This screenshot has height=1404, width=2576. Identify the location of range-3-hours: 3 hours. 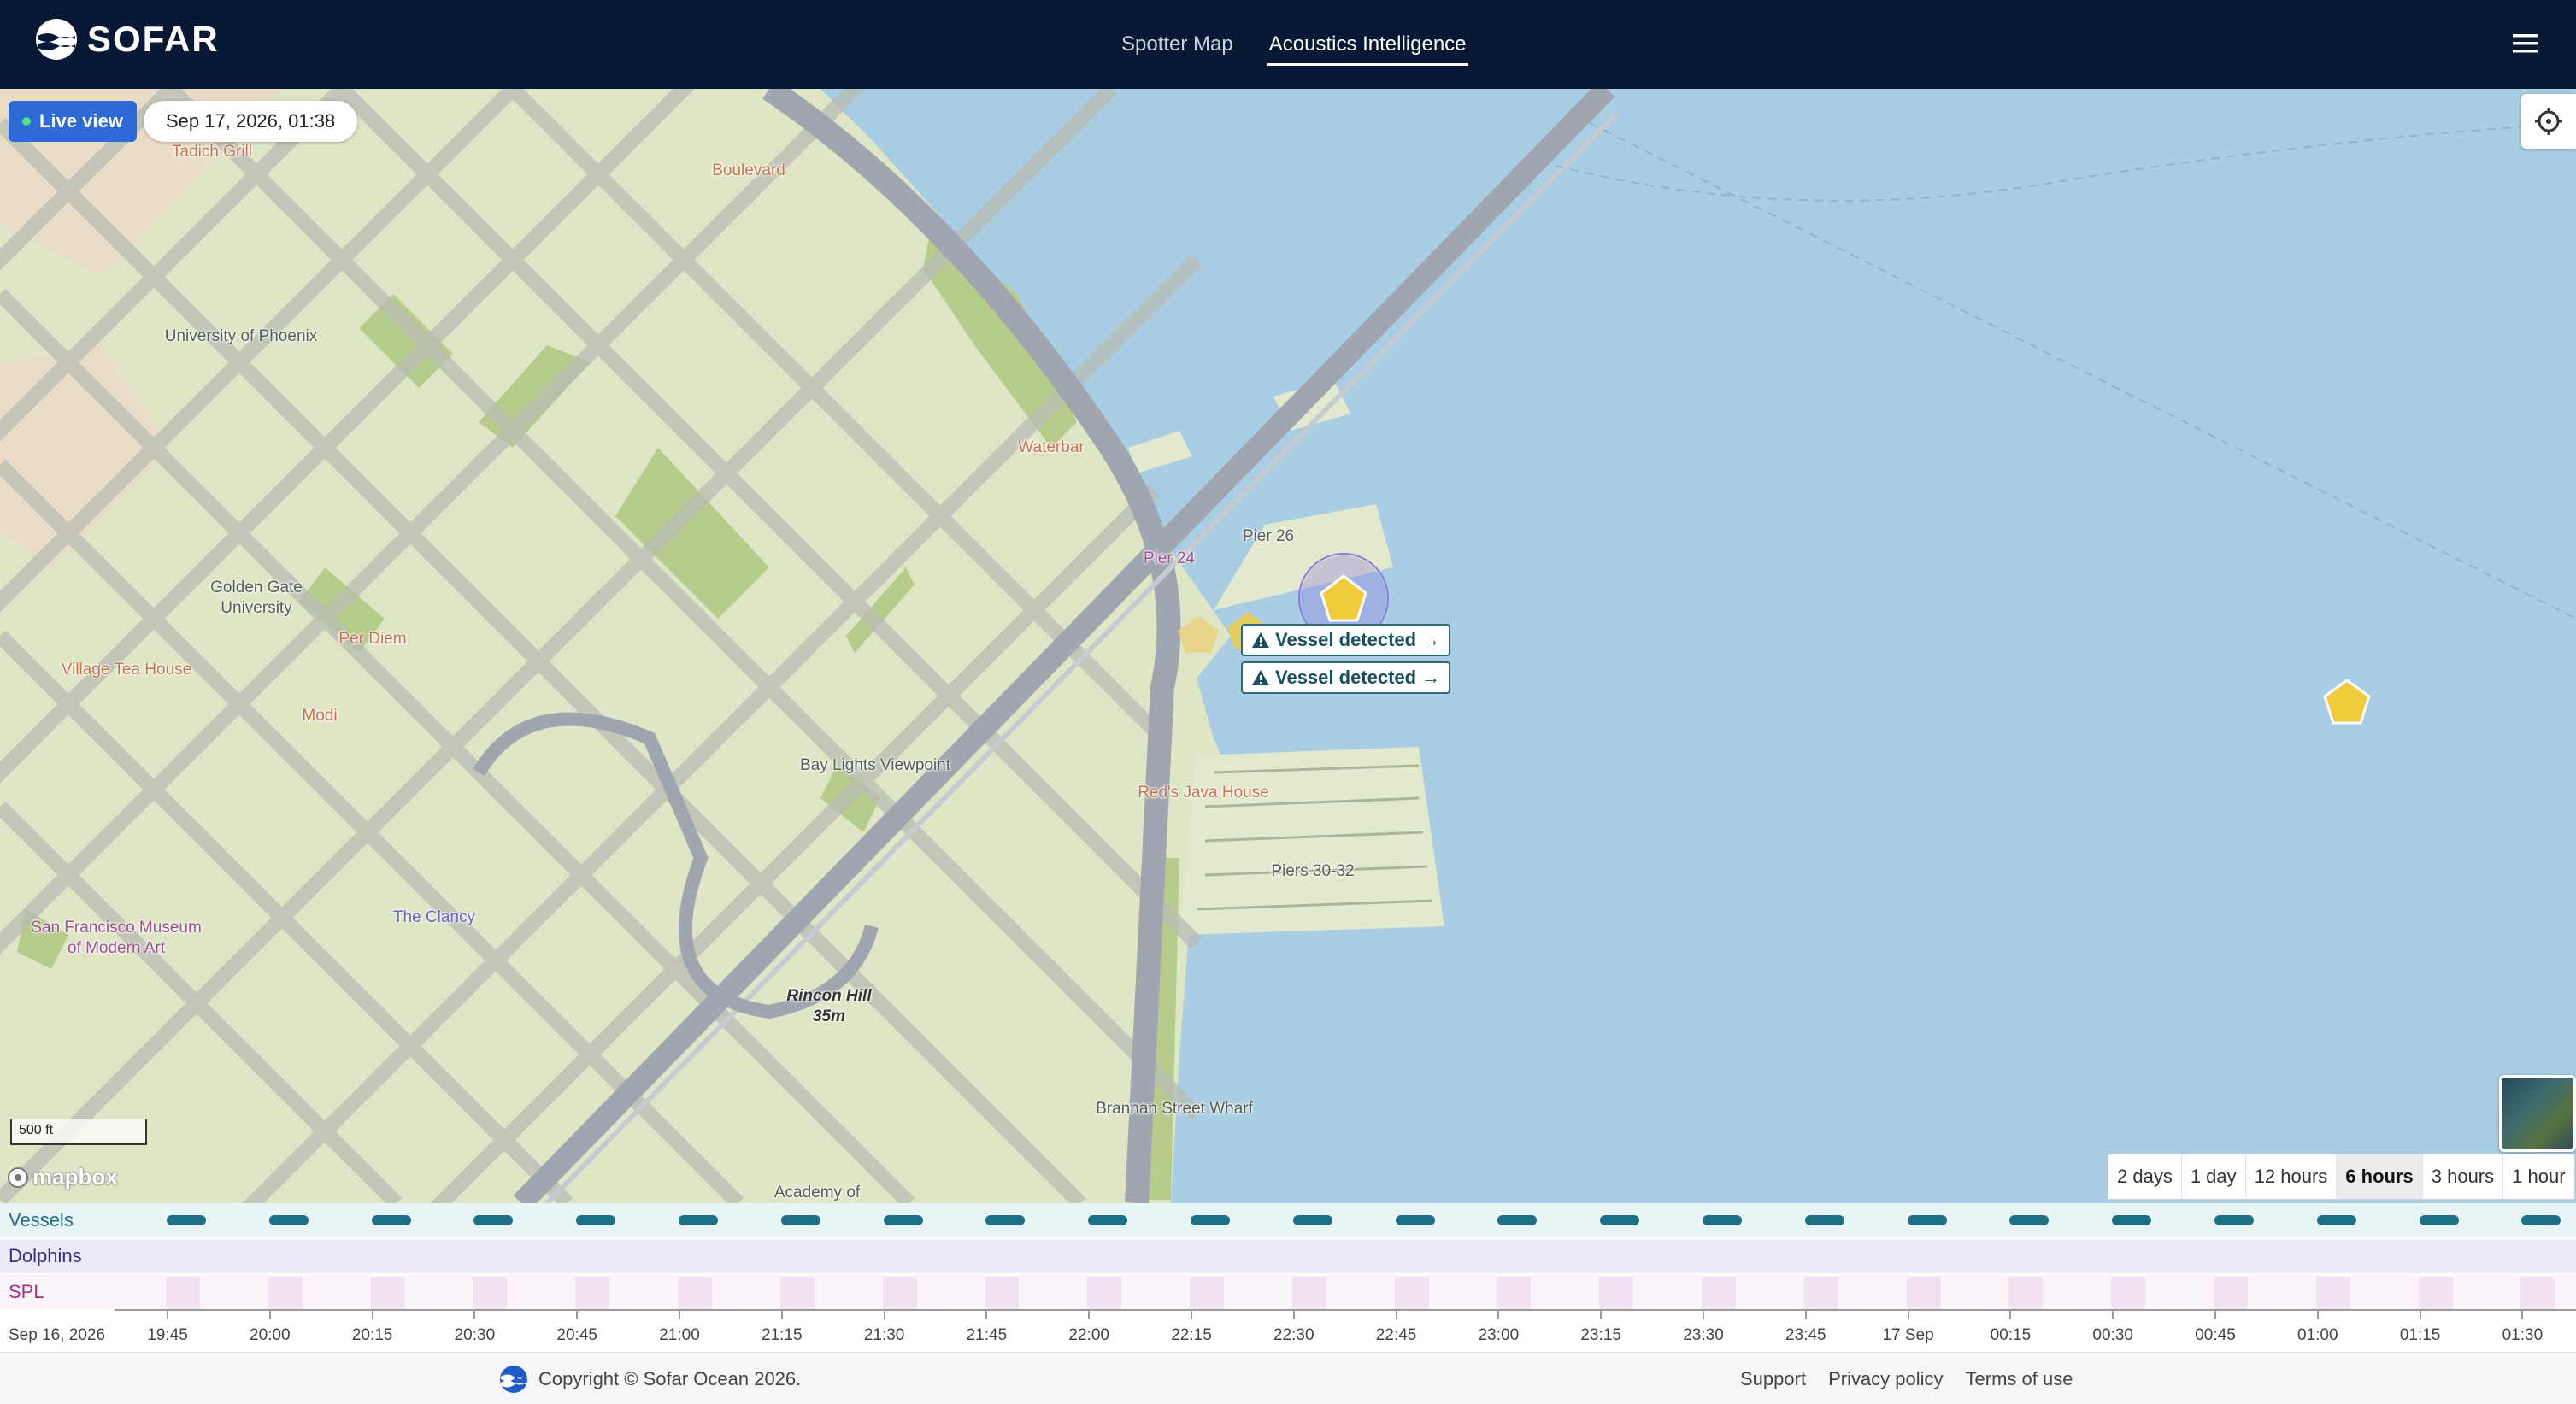
(2463, 1176).